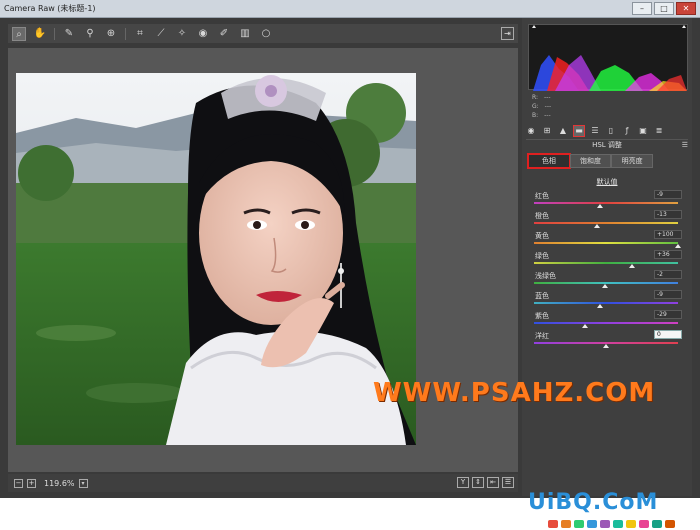 This screenshot has height=530, width=700. Describe the element at coordinates (542, 236) in the screenshot. I see `slider-label: 黄色` at that location.